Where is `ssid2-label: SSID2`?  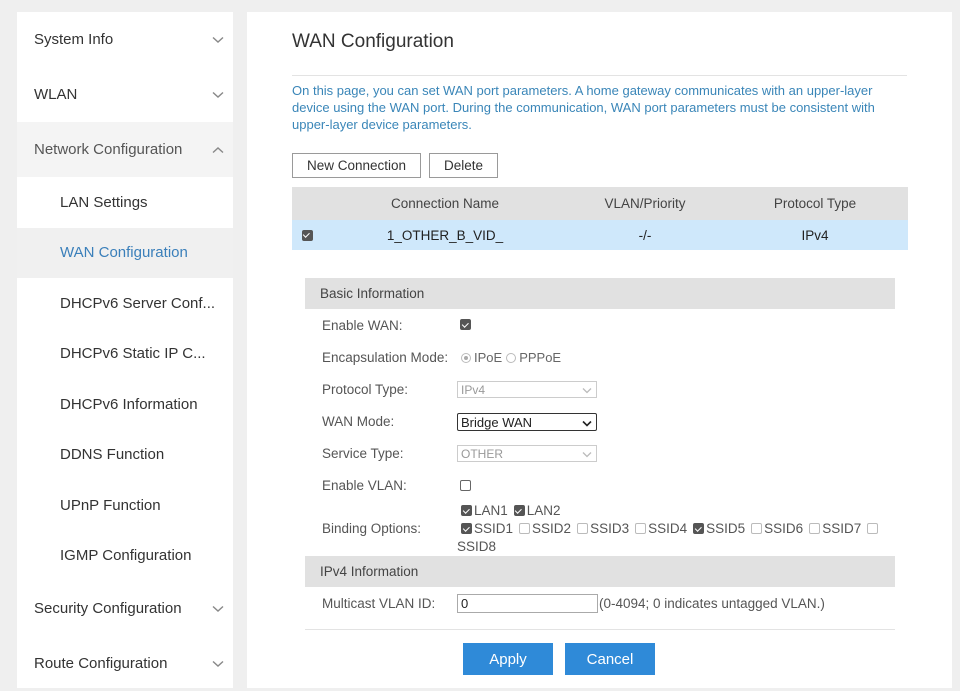 ssid2-label: SSID2 is located at coordinates (552, 528).